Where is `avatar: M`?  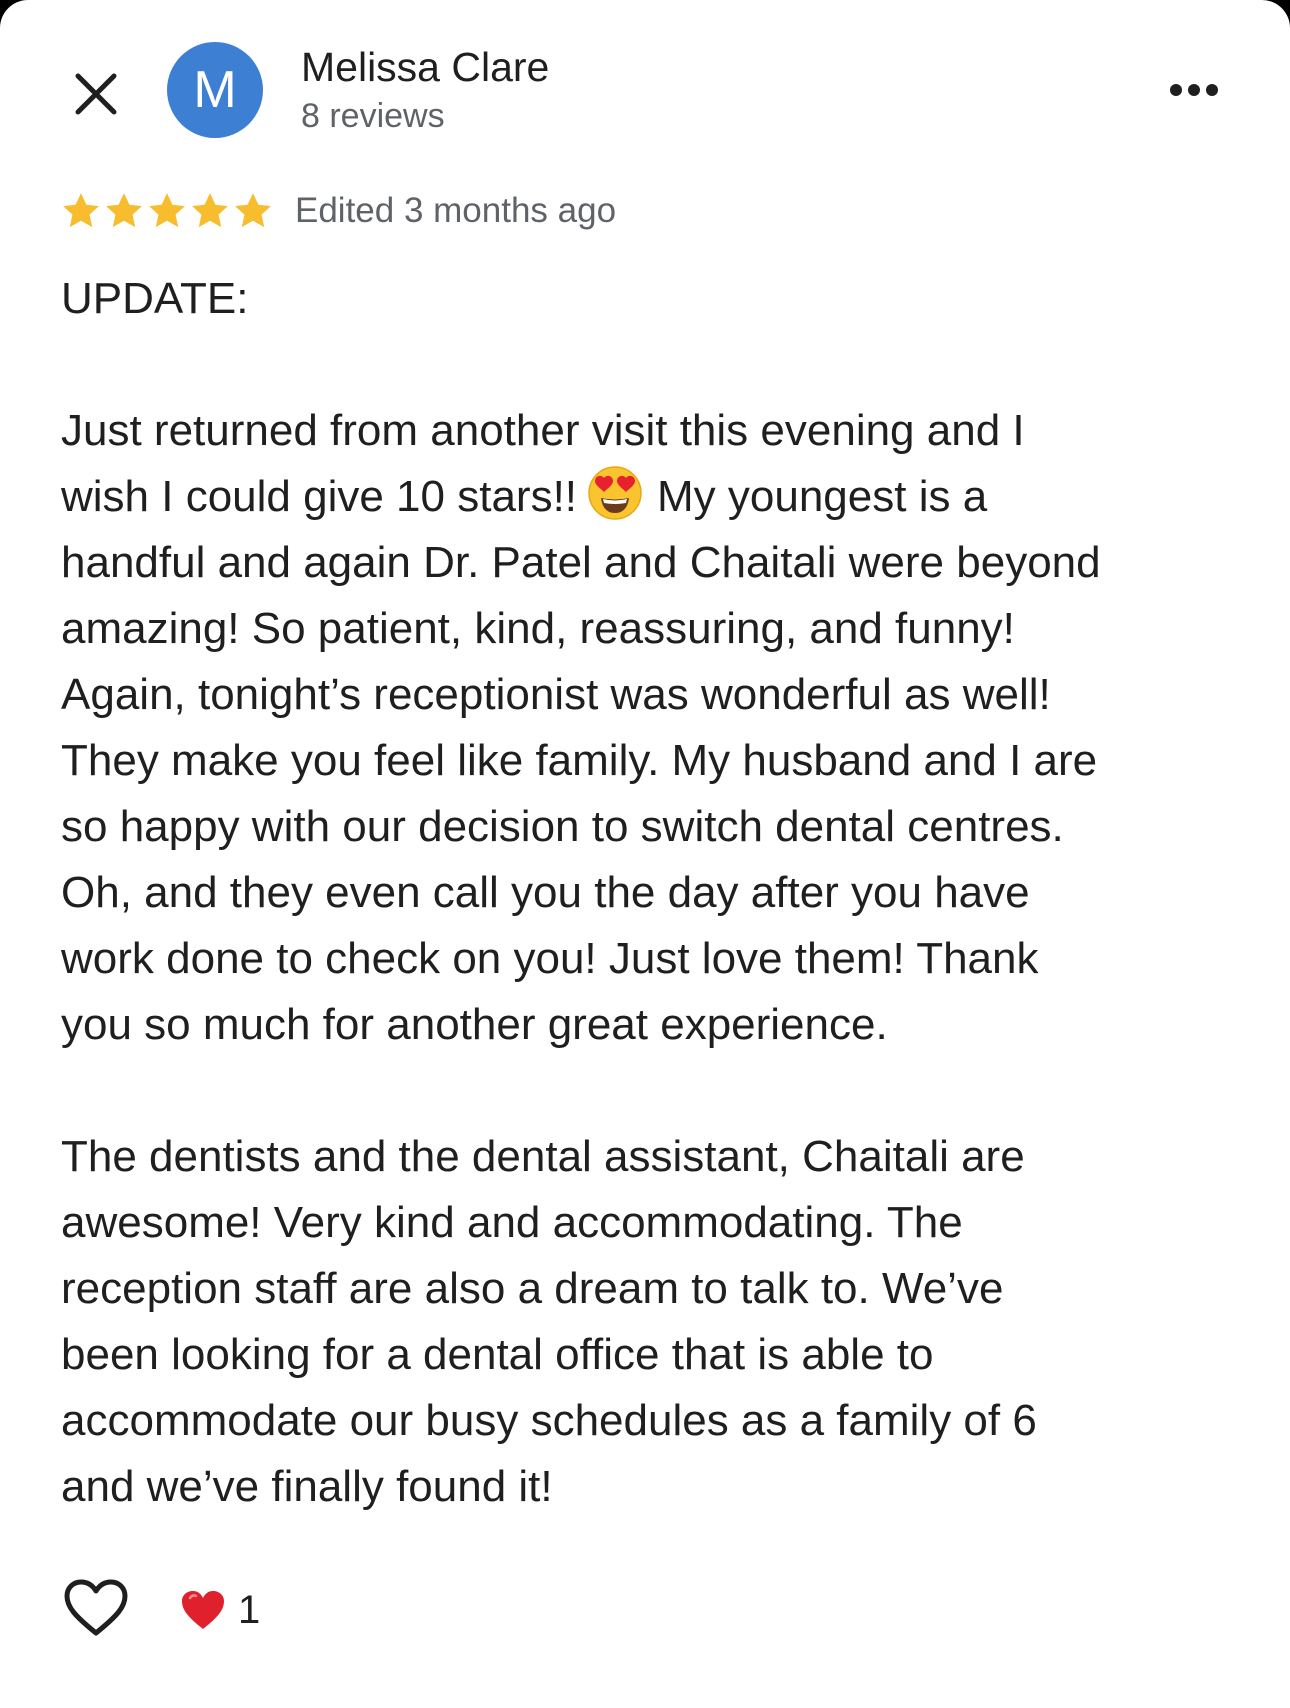 avatar: M is located at coordinates (215, 90).